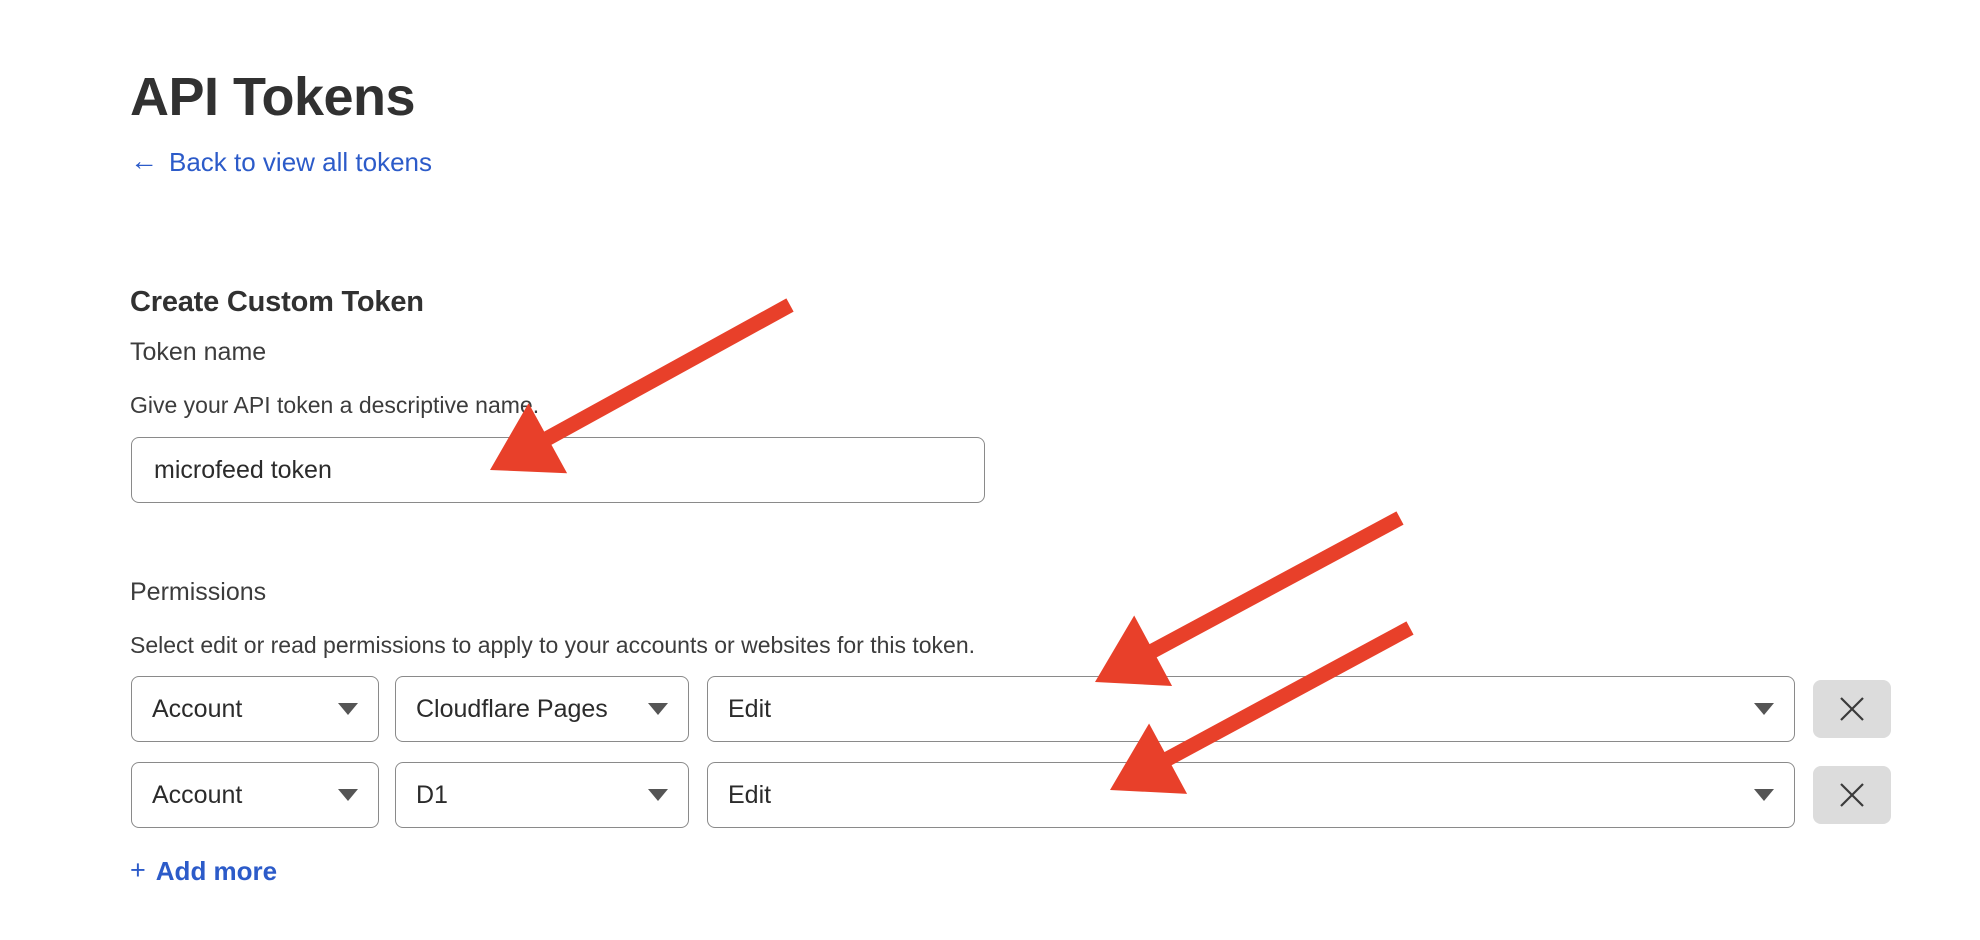 The image size is (1980, 940). What do you see at coordinates (1251, 795) in the screenshot?
I see `permission-access-select-2: Edit` at bounding box center [1251, 795].